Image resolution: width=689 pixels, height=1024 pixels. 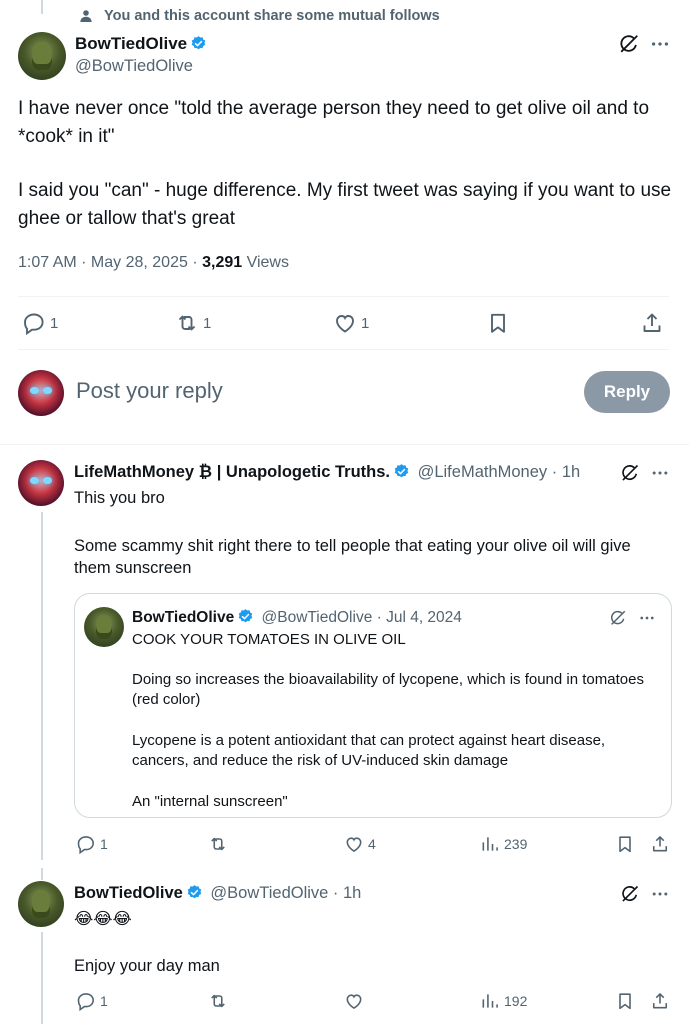 What do you see at coordinates (103, 919) in the screenshot?
I see `reply-emoji: 😂😂😂` at bounding box center [103, 919].